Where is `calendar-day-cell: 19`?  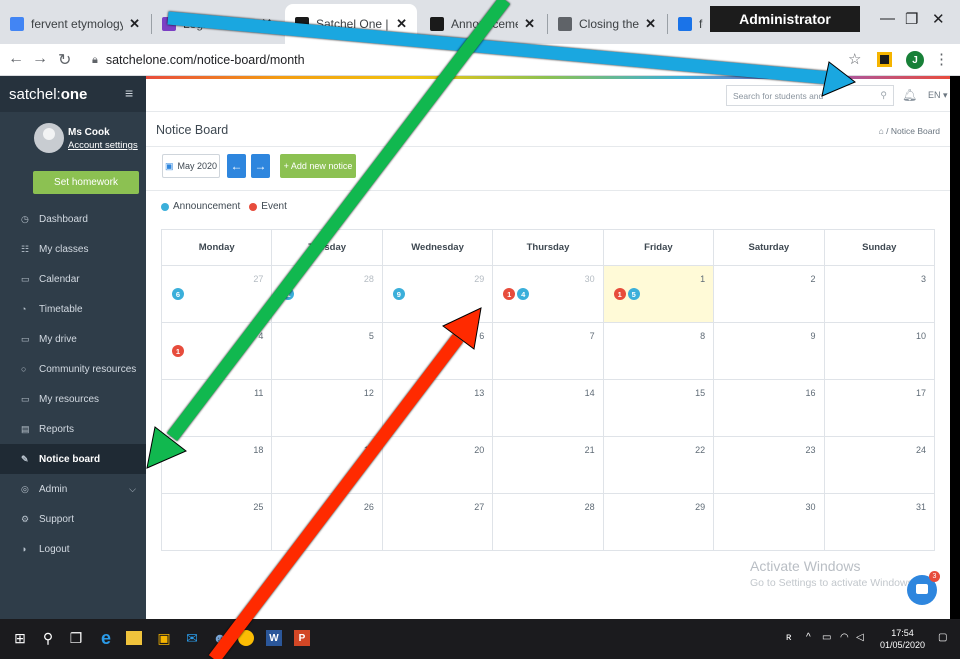
calendar-day-cell: 19 is located at coordinates (327, 465).